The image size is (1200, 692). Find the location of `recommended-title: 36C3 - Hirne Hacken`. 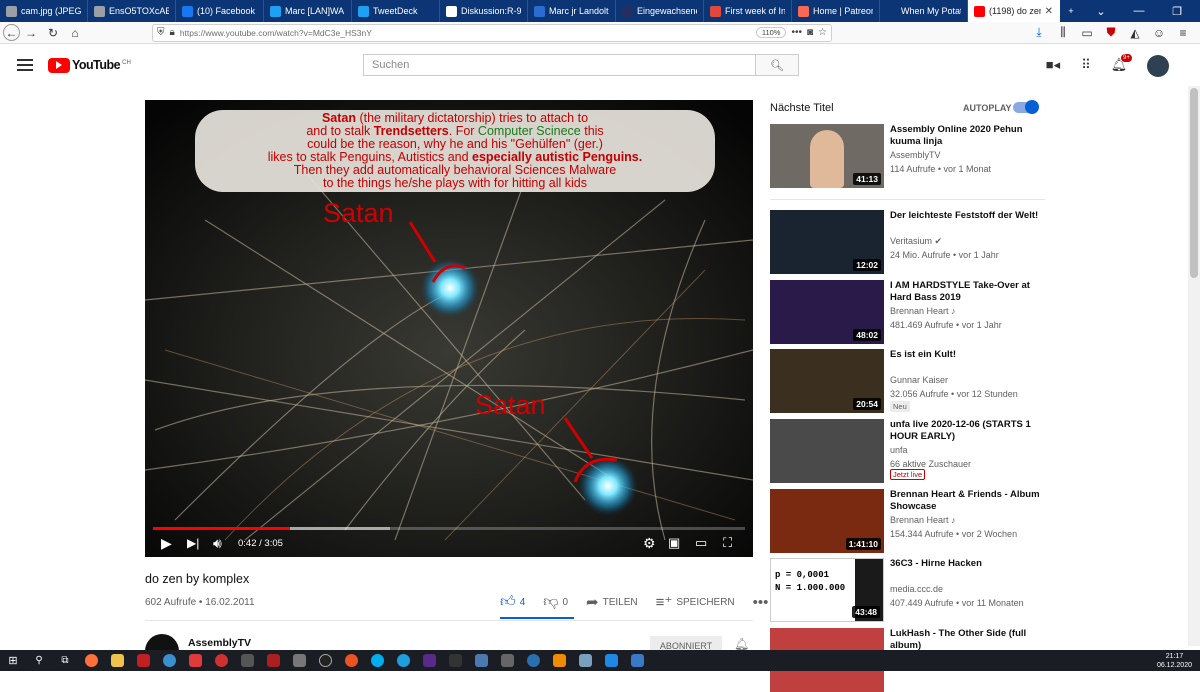

recommended-title: 36C3 - Hirne Hacken is located at coordinates (970, 564).